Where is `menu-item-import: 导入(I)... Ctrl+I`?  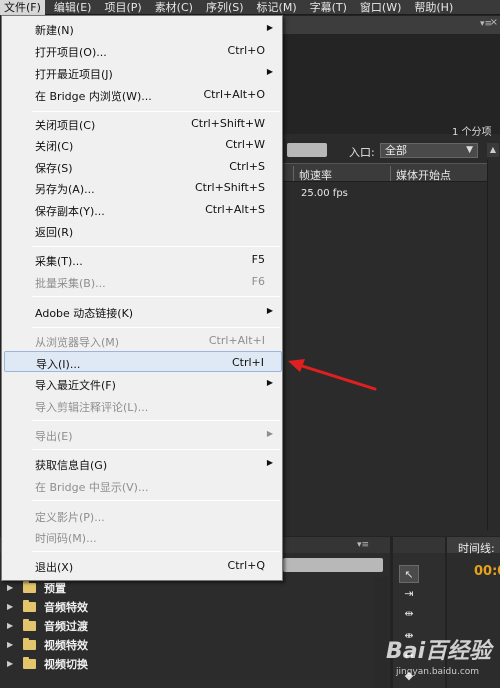
menu-item-import: 导入(I)... Ctrl+I is located at coordinates (143, 361).